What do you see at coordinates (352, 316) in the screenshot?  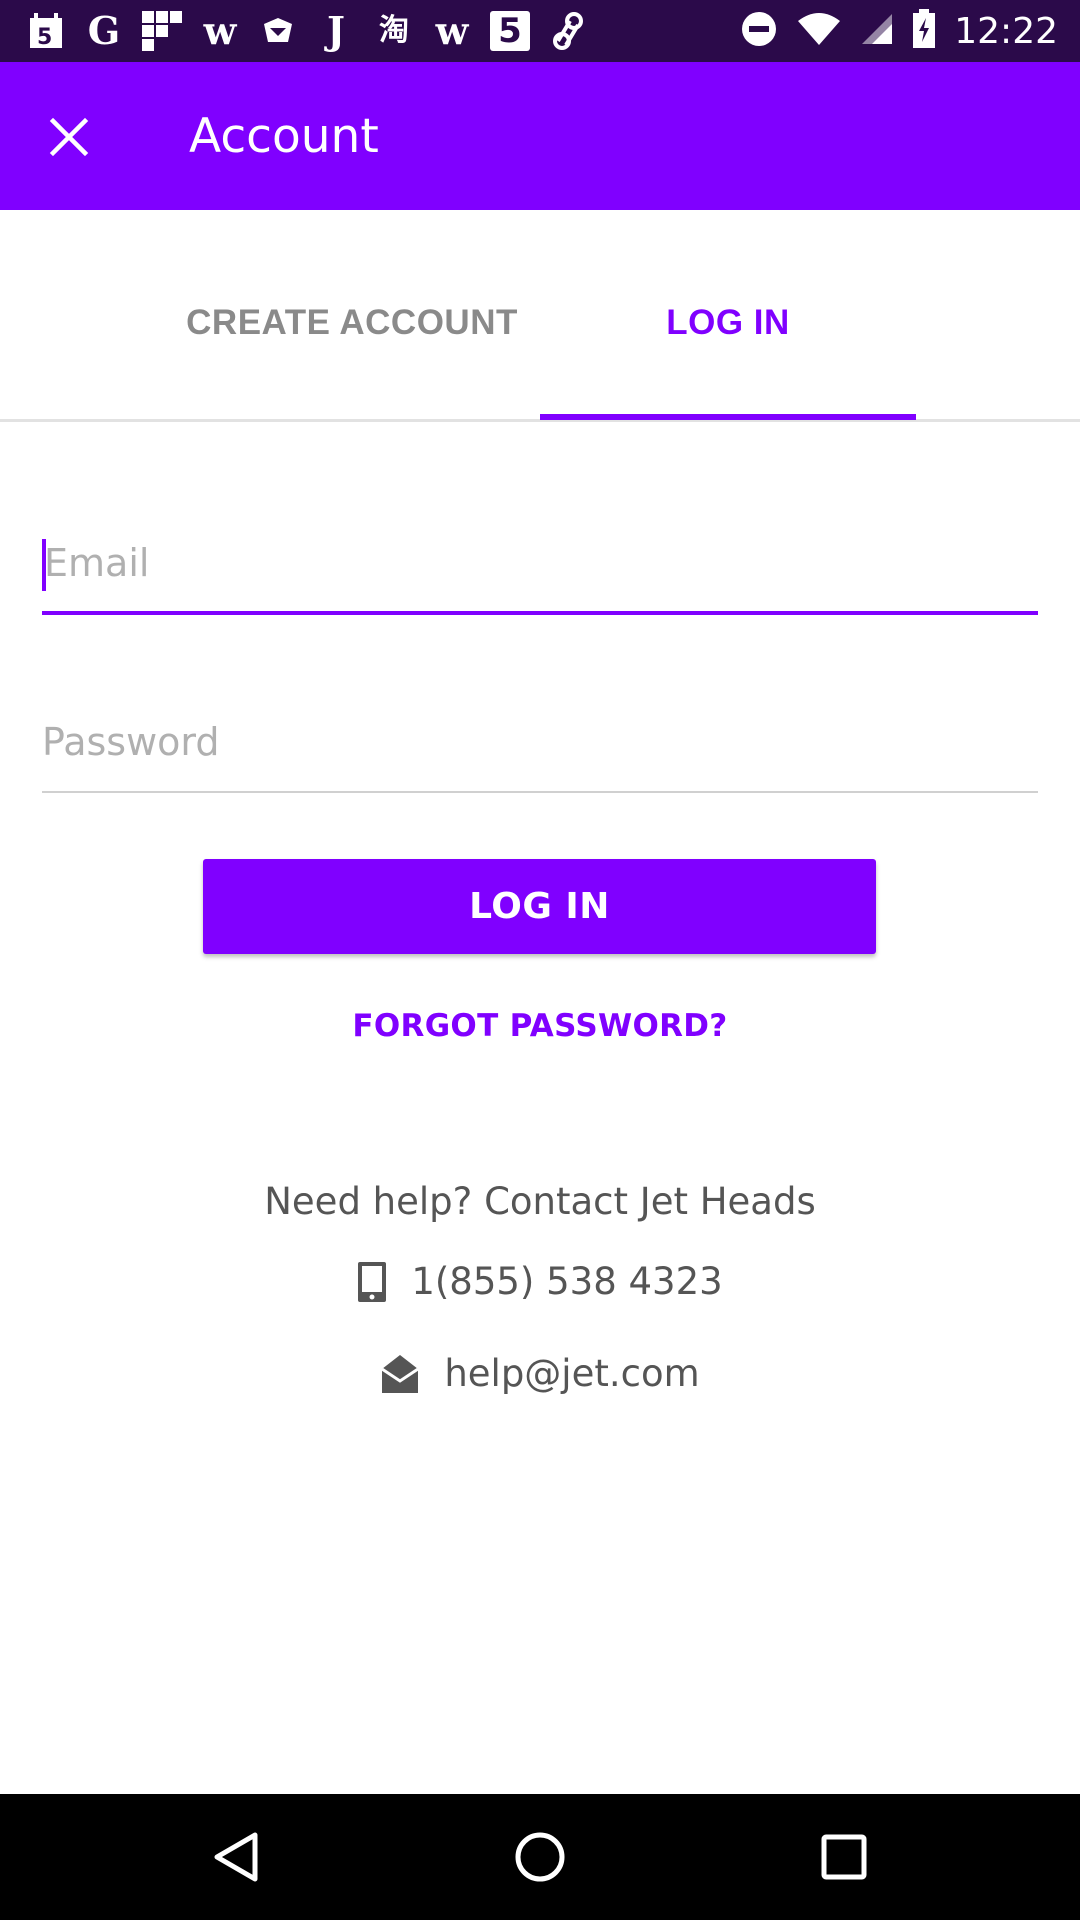 I see `tab-create-account: CREATE ACCOUNT` at bounding box center [352, 316].